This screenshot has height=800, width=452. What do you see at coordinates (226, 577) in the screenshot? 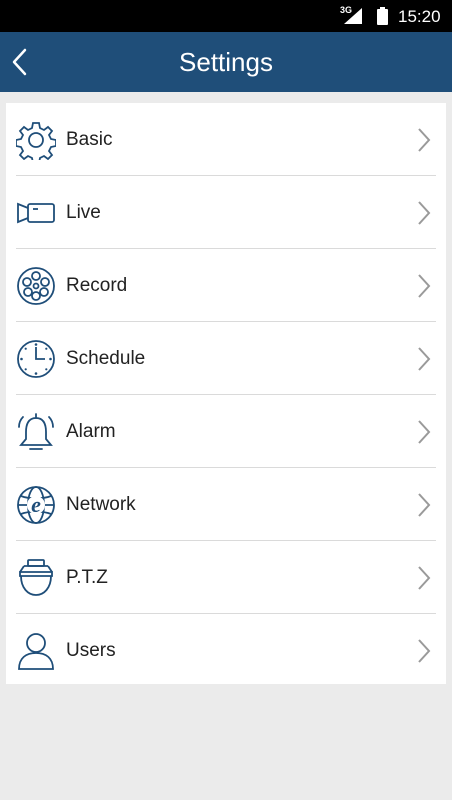
I see `menu-item-ptz: P.T.Z` at bounding box center [226, 577].